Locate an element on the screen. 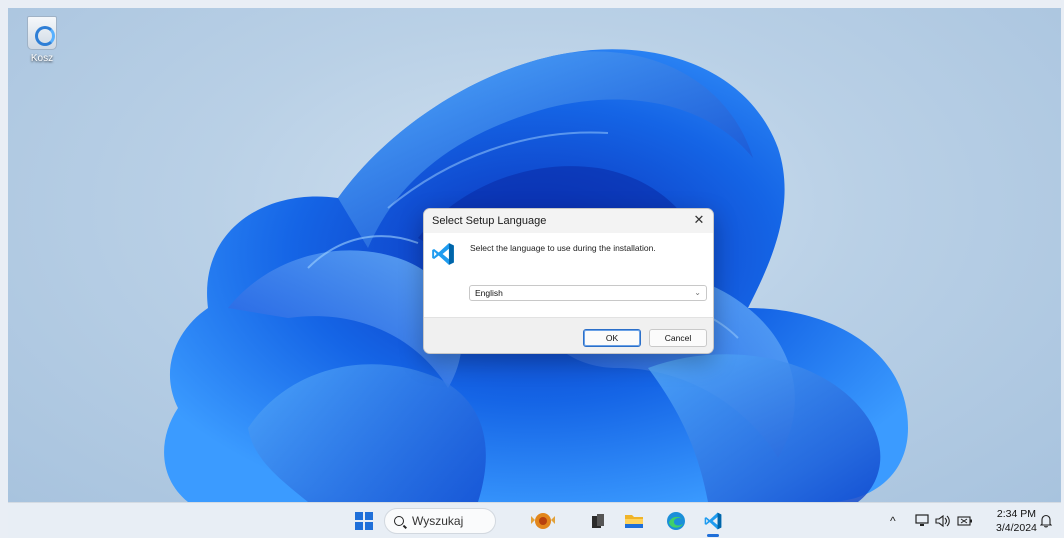 The width and height of the screenshot is (1064, 538). network-icon is located at coordinates (922, 521).